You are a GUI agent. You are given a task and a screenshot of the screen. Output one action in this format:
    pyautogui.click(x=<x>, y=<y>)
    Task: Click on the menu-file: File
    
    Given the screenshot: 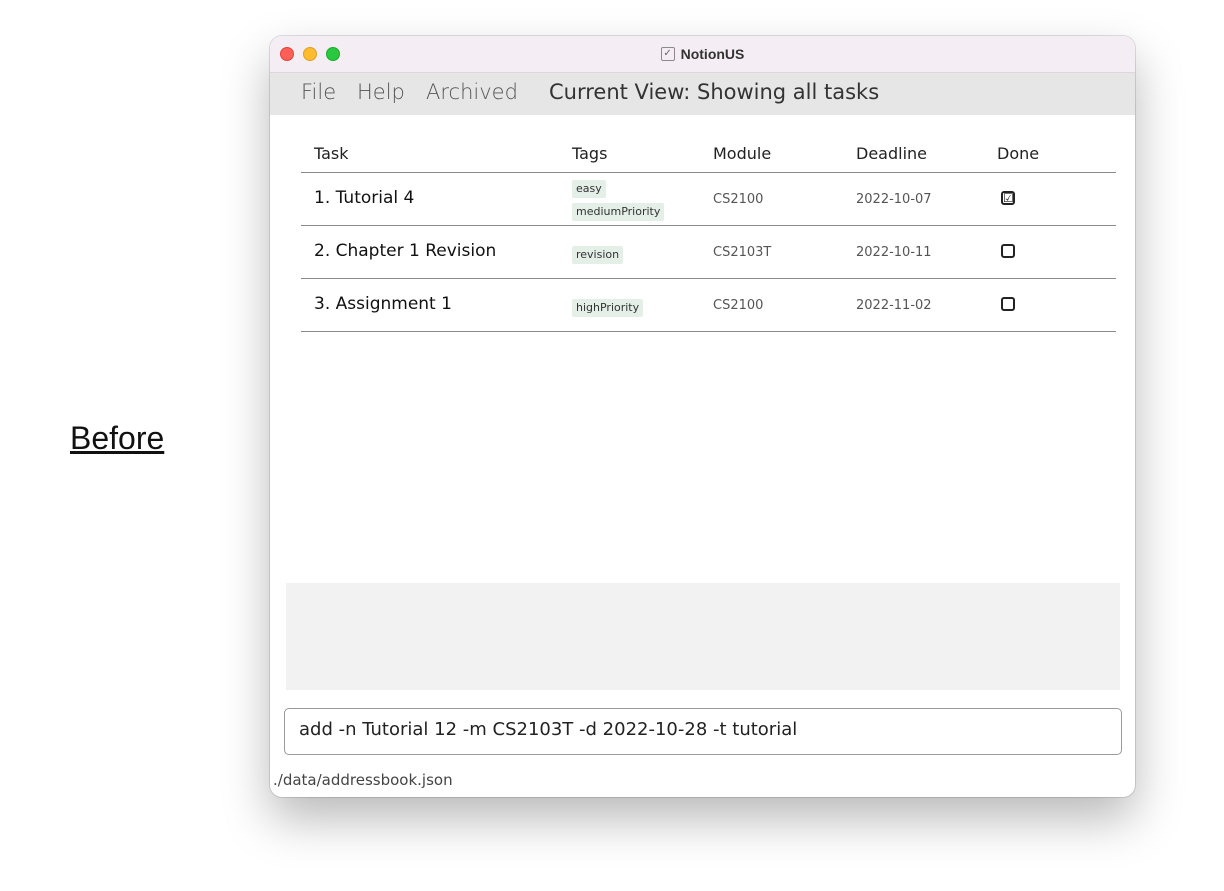 What is the action you would take?
    pyautogui.click(x=318, y=92)
    